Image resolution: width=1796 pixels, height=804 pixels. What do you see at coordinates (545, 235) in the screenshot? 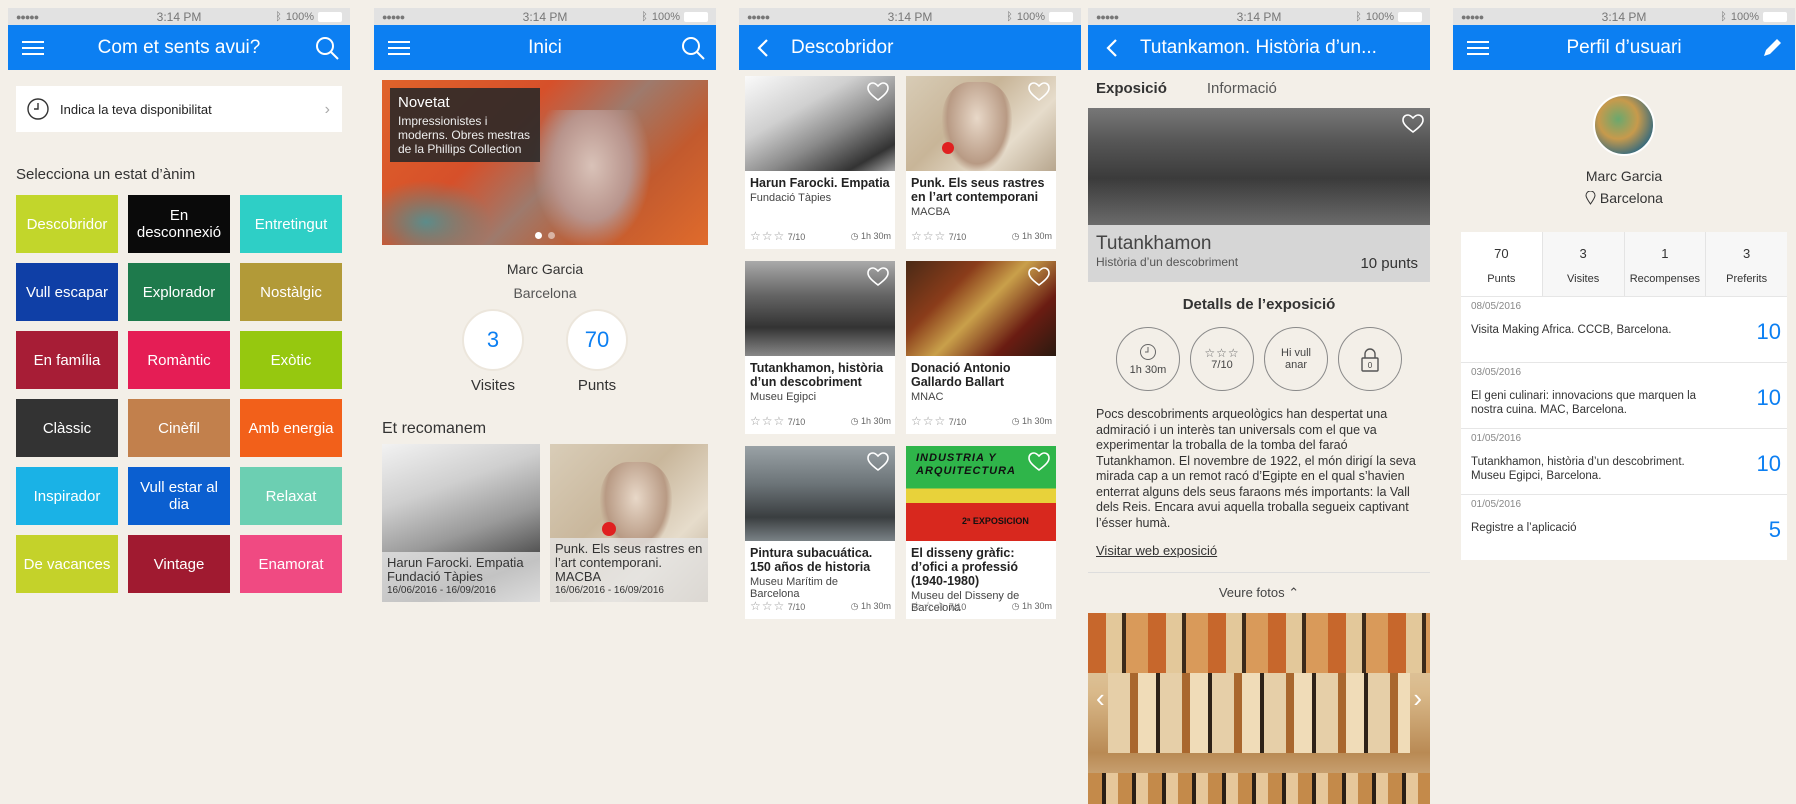
I see `carousel-pager` at bounding box center [545, 235].